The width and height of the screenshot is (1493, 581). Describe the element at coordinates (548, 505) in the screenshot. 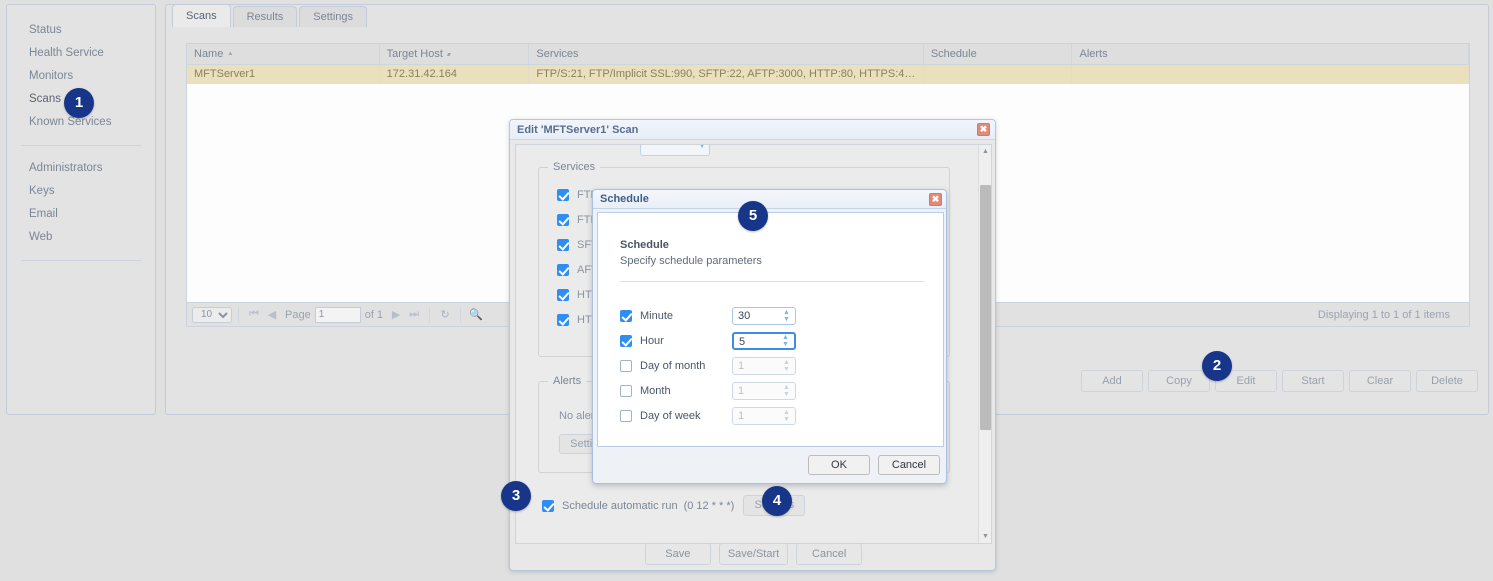

I see `schedule-automatic-run-checkbox` at that location.